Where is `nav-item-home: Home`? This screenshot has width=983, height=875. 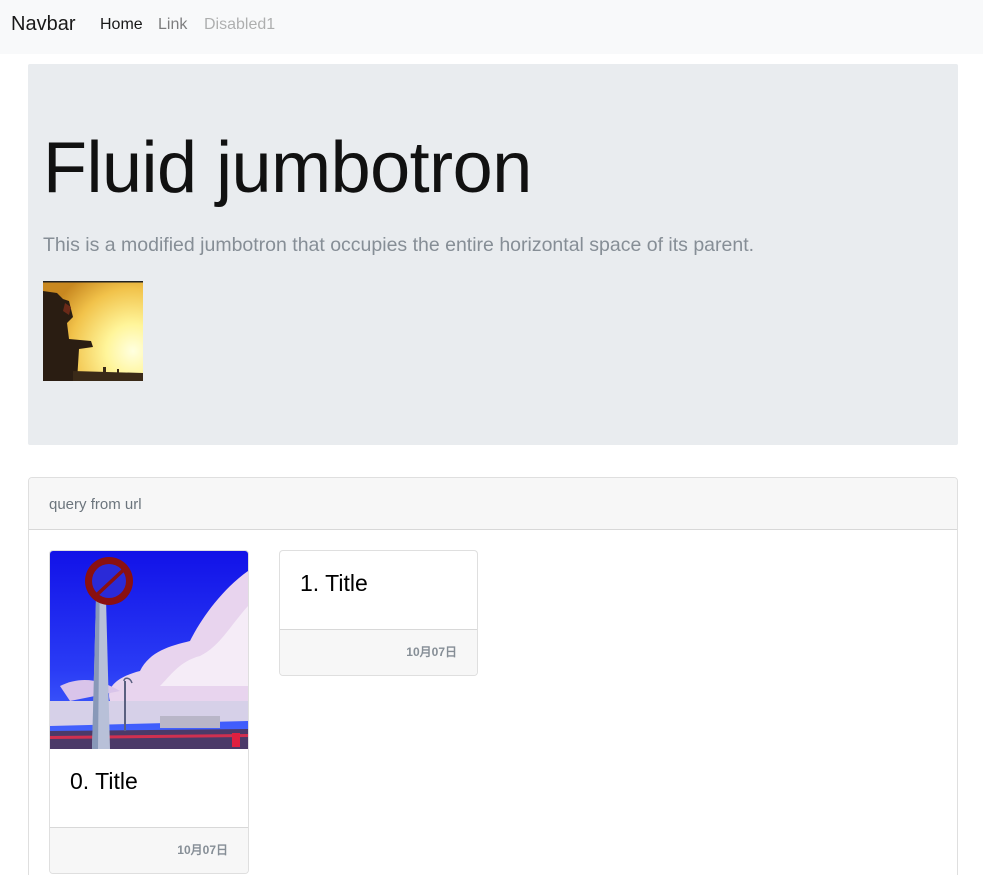
nav-item-home: Home is located at coordinates (121, 24).